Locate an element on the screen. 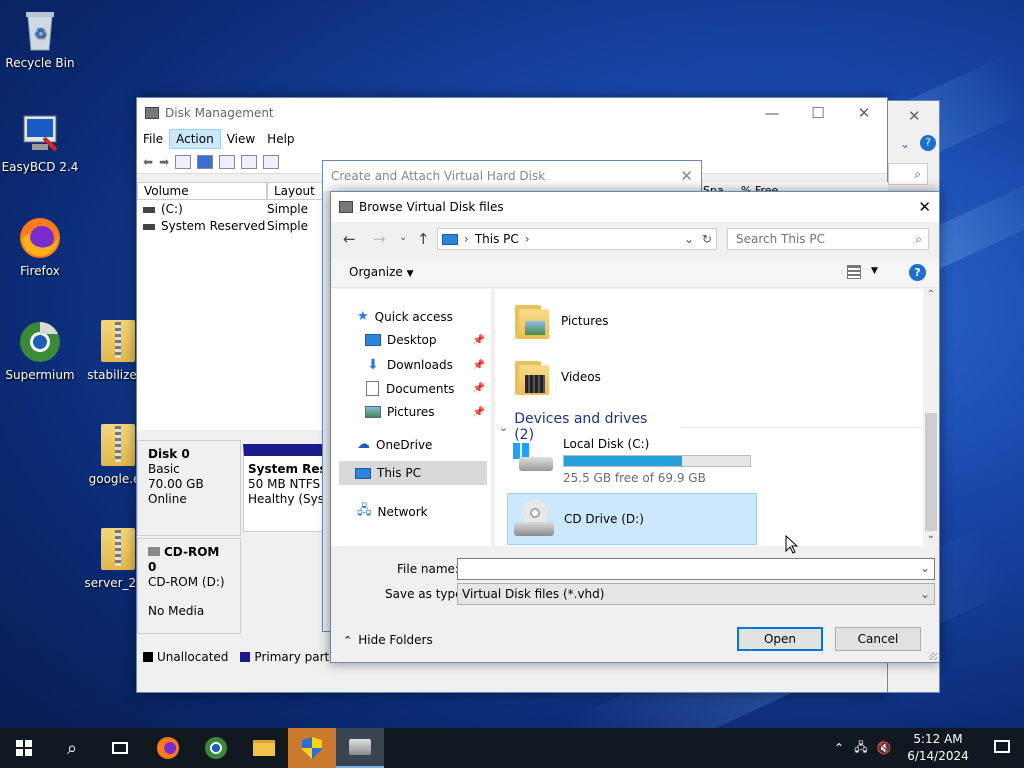 The height and width of the screenshot is (768, 1024). view-dropdown-icon: ▼ is located at coordinates (874, 271).